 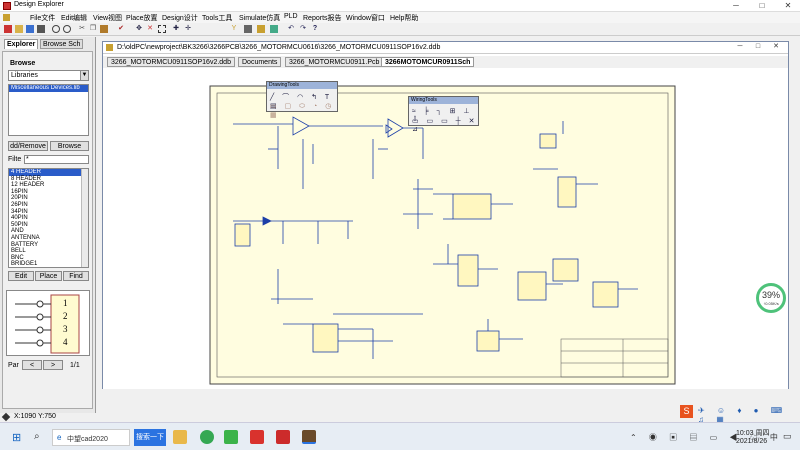 What do you see at coordinates (107, 18) in the screenshot?
I see `menu-view: View视图` at bounding box center [107, 18].